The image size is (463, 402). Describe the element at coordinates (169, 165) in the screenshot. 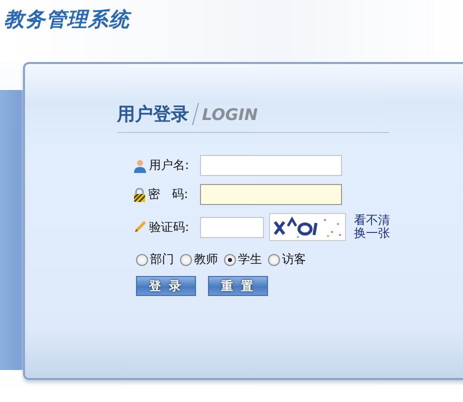

I see `field-label: 用户名:` at that location.